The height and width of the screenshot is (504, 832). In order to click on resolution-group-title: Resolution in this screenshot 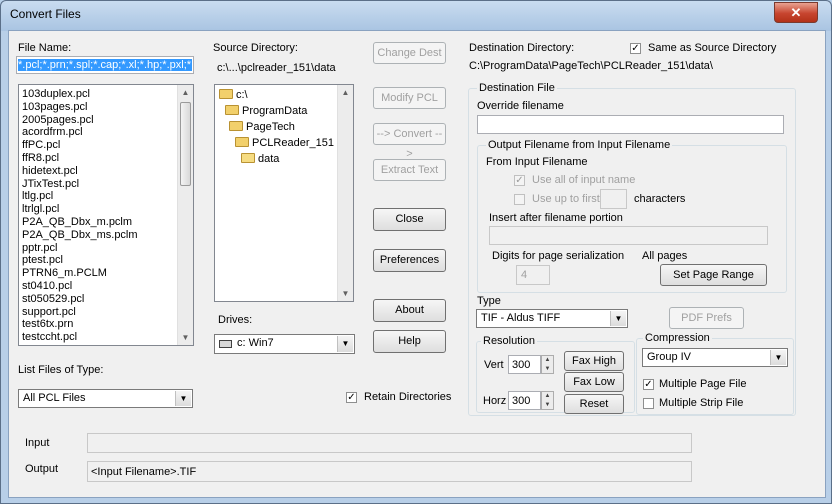, I will do `click(509, 341)`.